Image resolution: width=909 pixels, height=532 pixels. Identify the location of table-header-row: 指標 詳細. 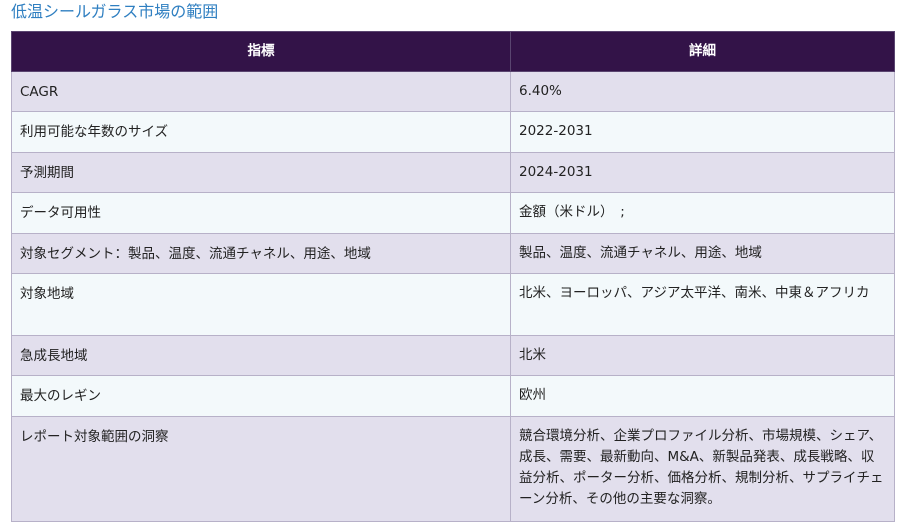
(453, 51).